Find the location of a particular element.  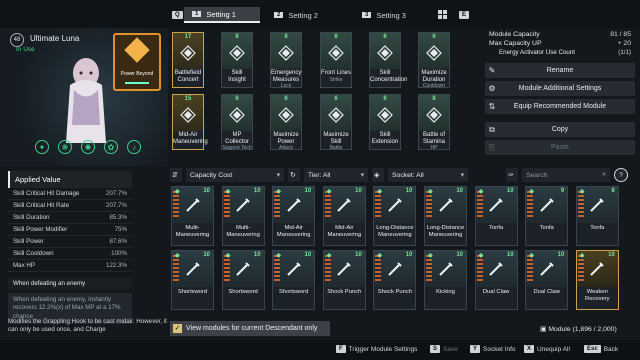

equipped-module-card: 6 Skill Concentration is located at coordinates (388, 60).